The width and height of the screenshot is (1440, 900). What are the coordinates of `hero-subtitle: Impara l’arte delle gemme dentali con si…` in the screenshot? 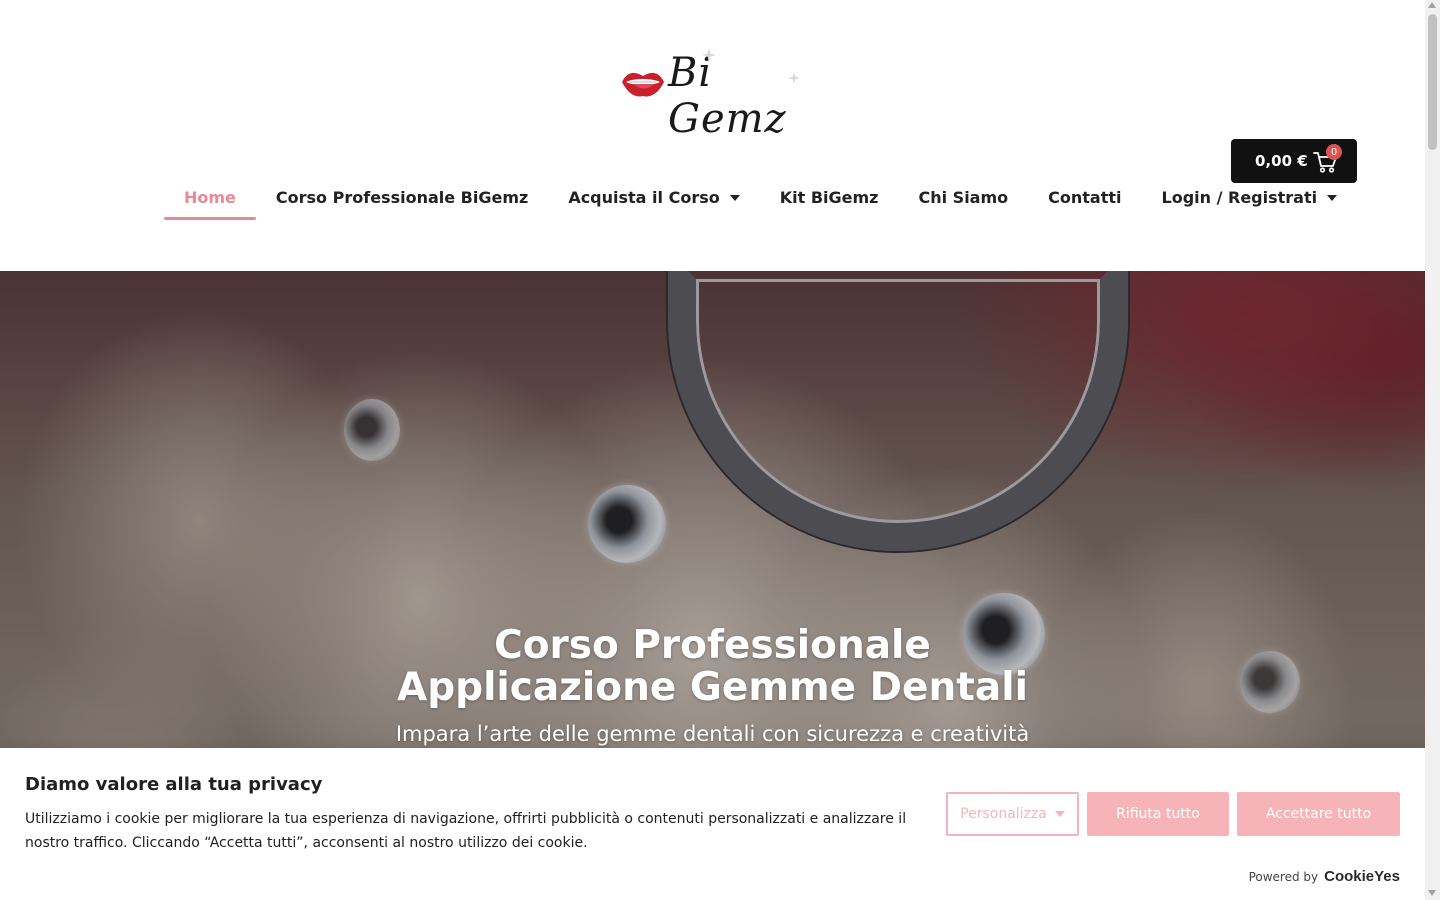 It's located at (712, 734).